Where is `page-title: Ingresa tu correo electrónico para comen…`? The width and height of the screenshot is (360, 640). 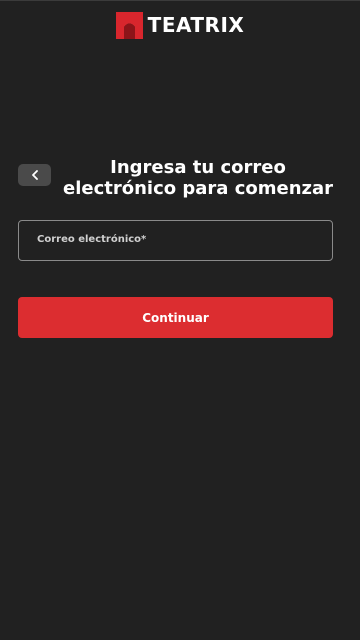 page-title: Ingresa tu correo electrónico para comen… is located at coordinates (198, 178).